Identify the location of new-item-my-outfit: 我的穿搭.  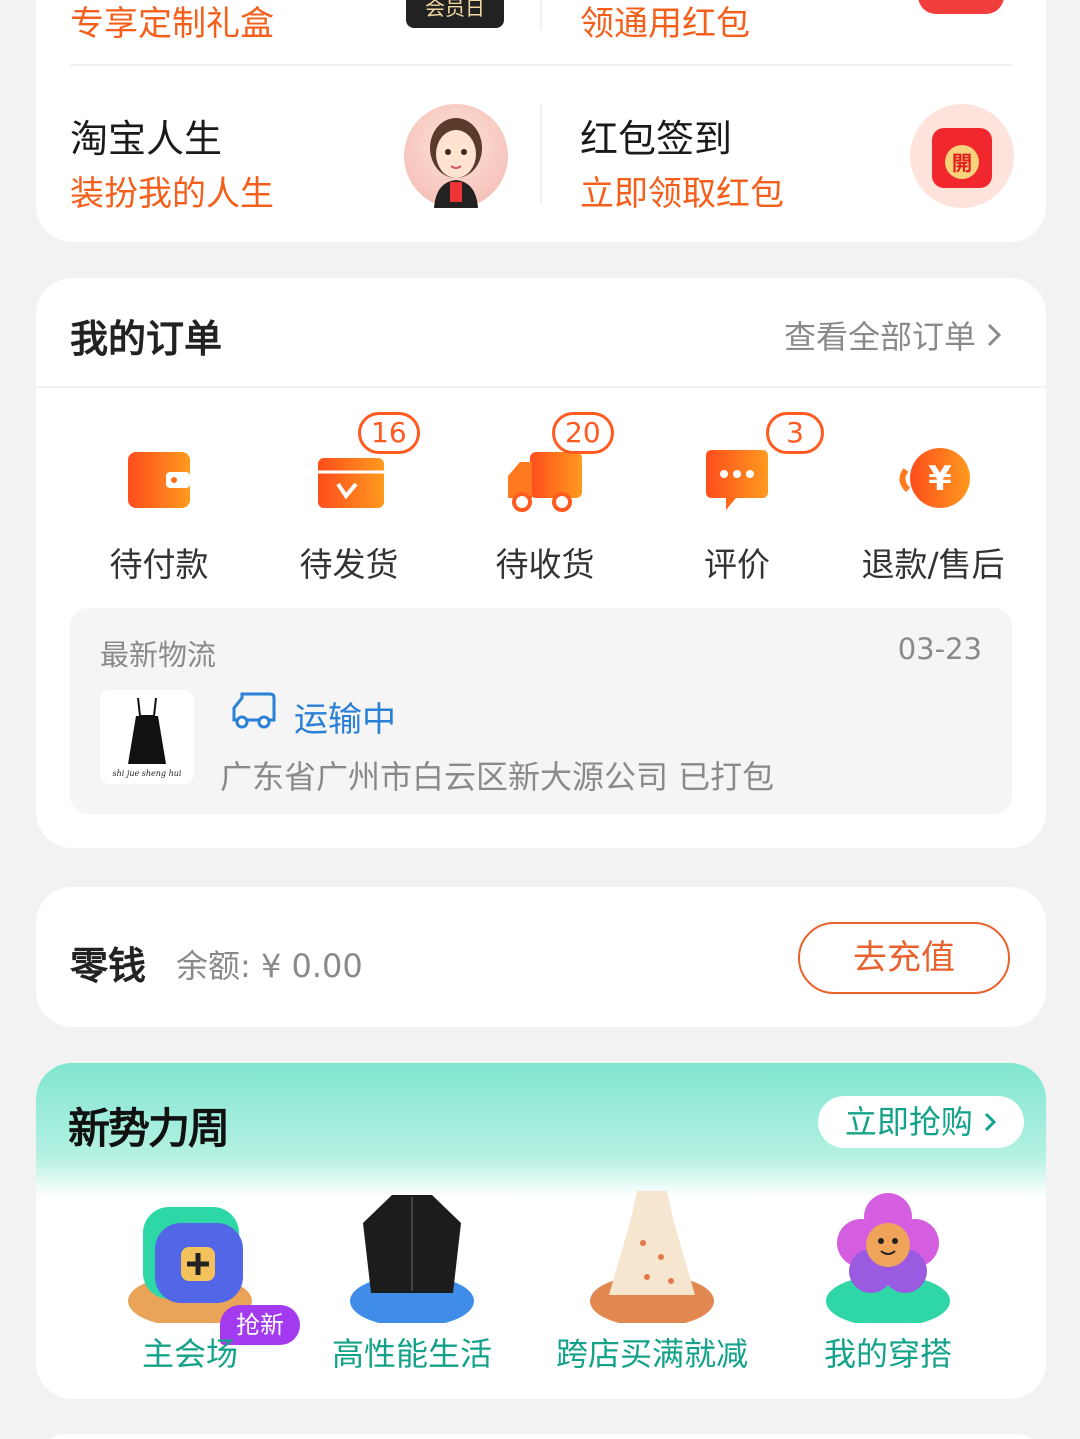
(888, 1283).